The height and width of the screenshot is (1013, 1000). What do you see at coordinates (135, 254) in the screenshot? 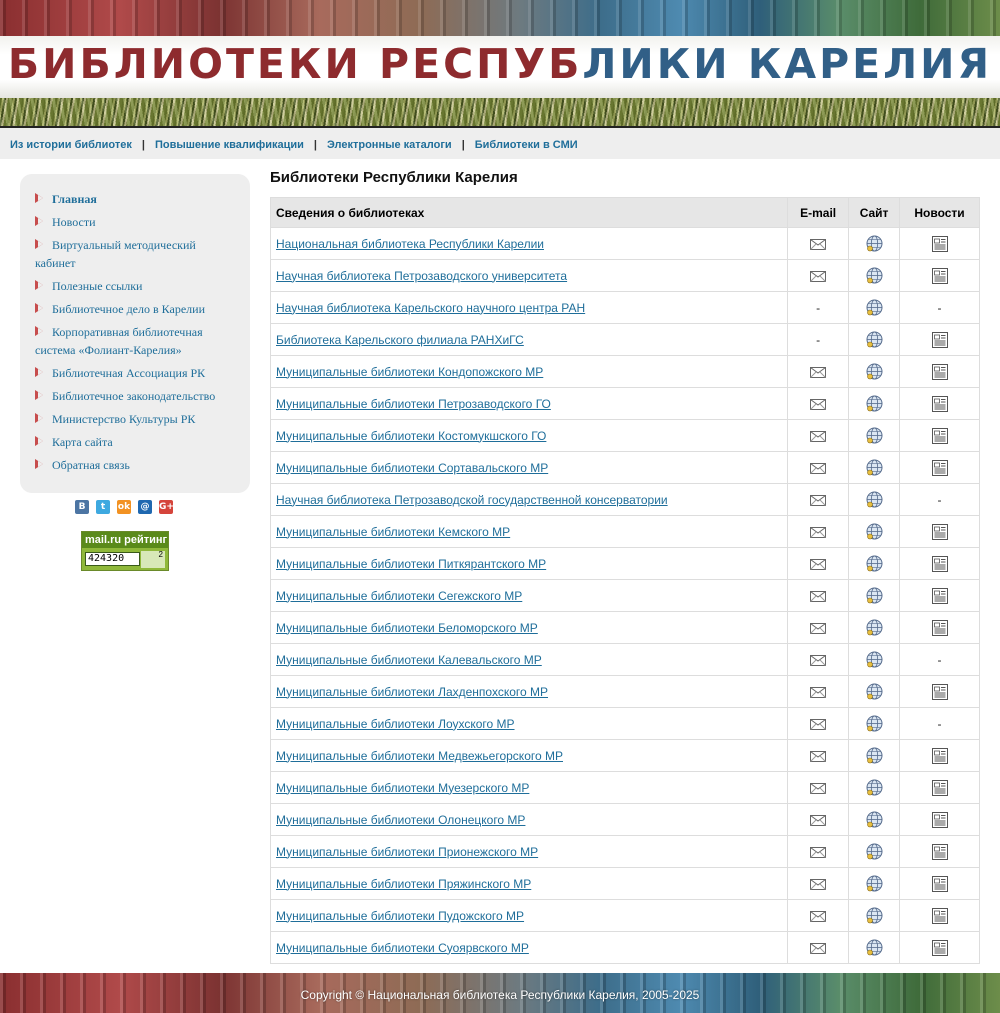
I see `sidebar-item-3: Виртуальный методический кабинет` at bounding box center [135, 254].